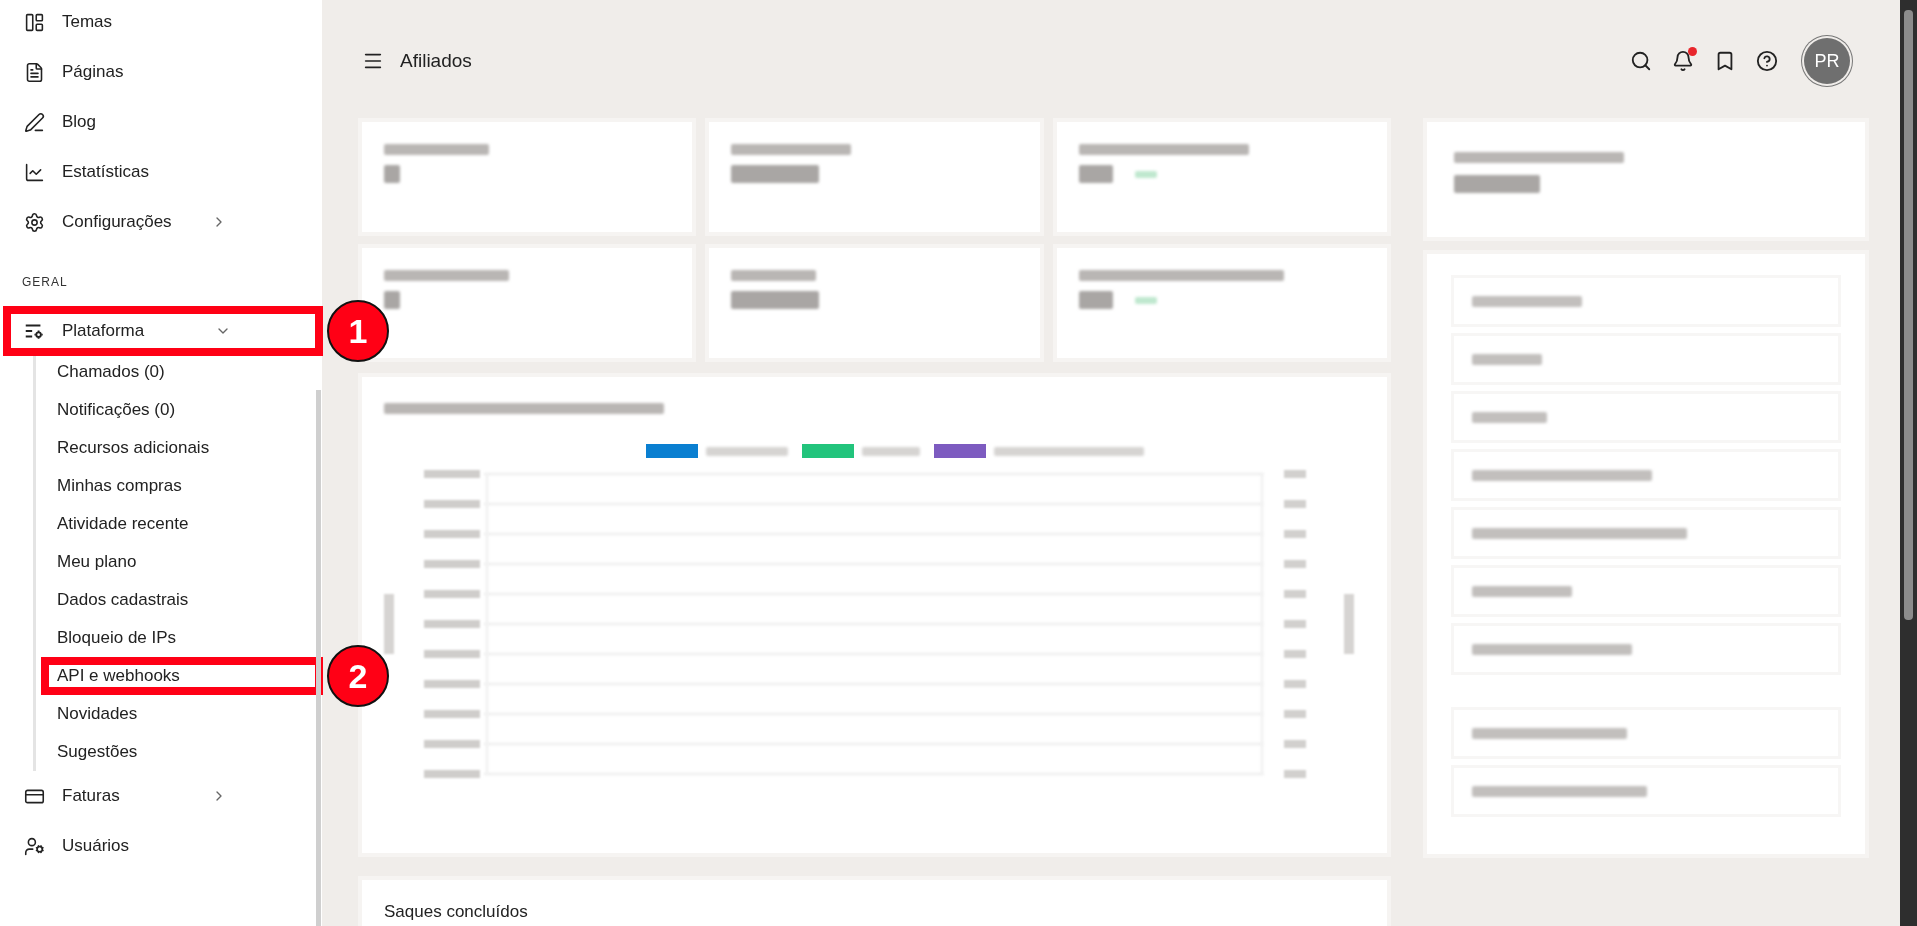 This screenshot has height=926, width=1917. What do you see at coordinates (1908, 315) in the screenshot?
I see `scrollbar-thumb` at bounding box center [1908, 315].